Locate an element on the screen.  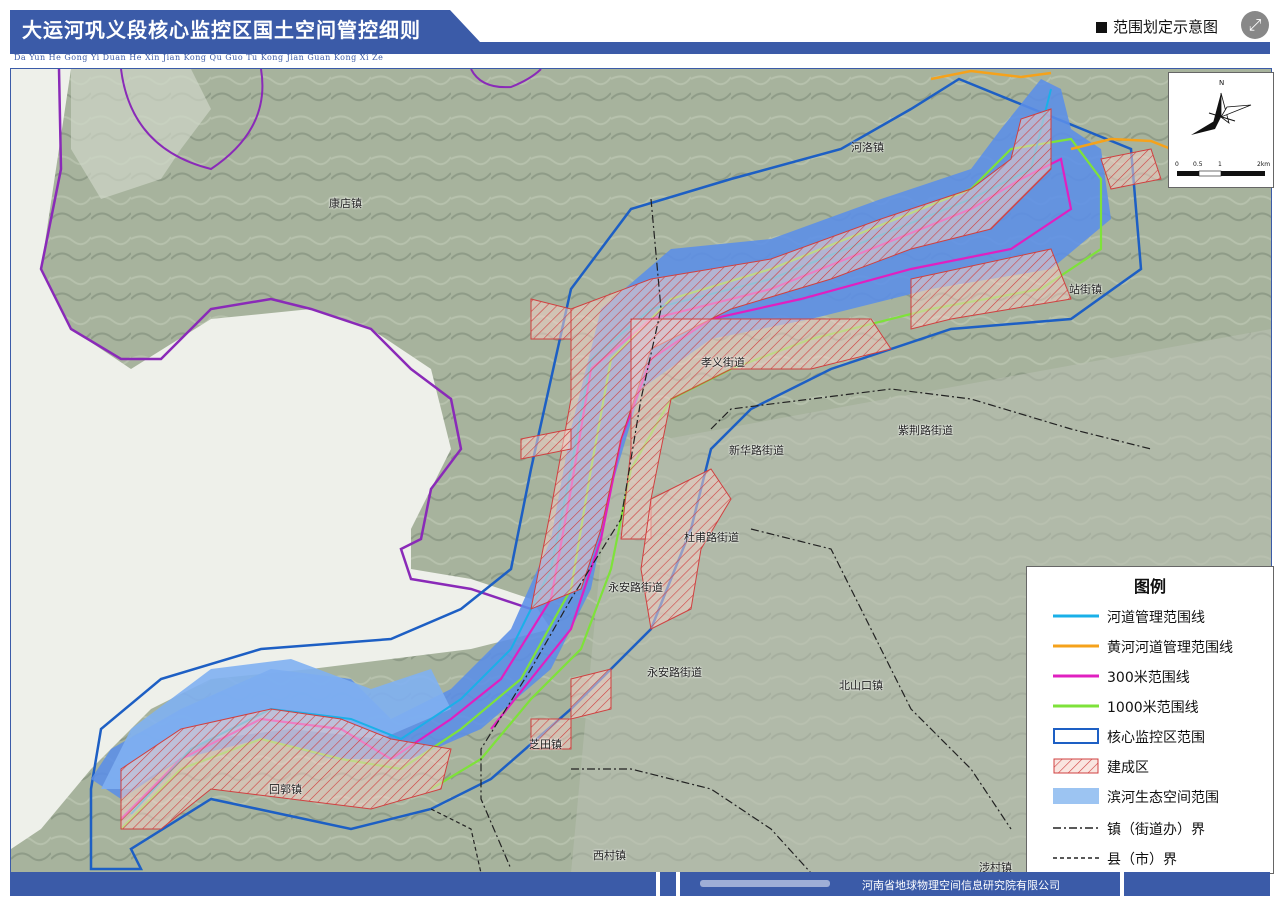
dashdot-swatch-icon is located at coordinates (1076, 828).